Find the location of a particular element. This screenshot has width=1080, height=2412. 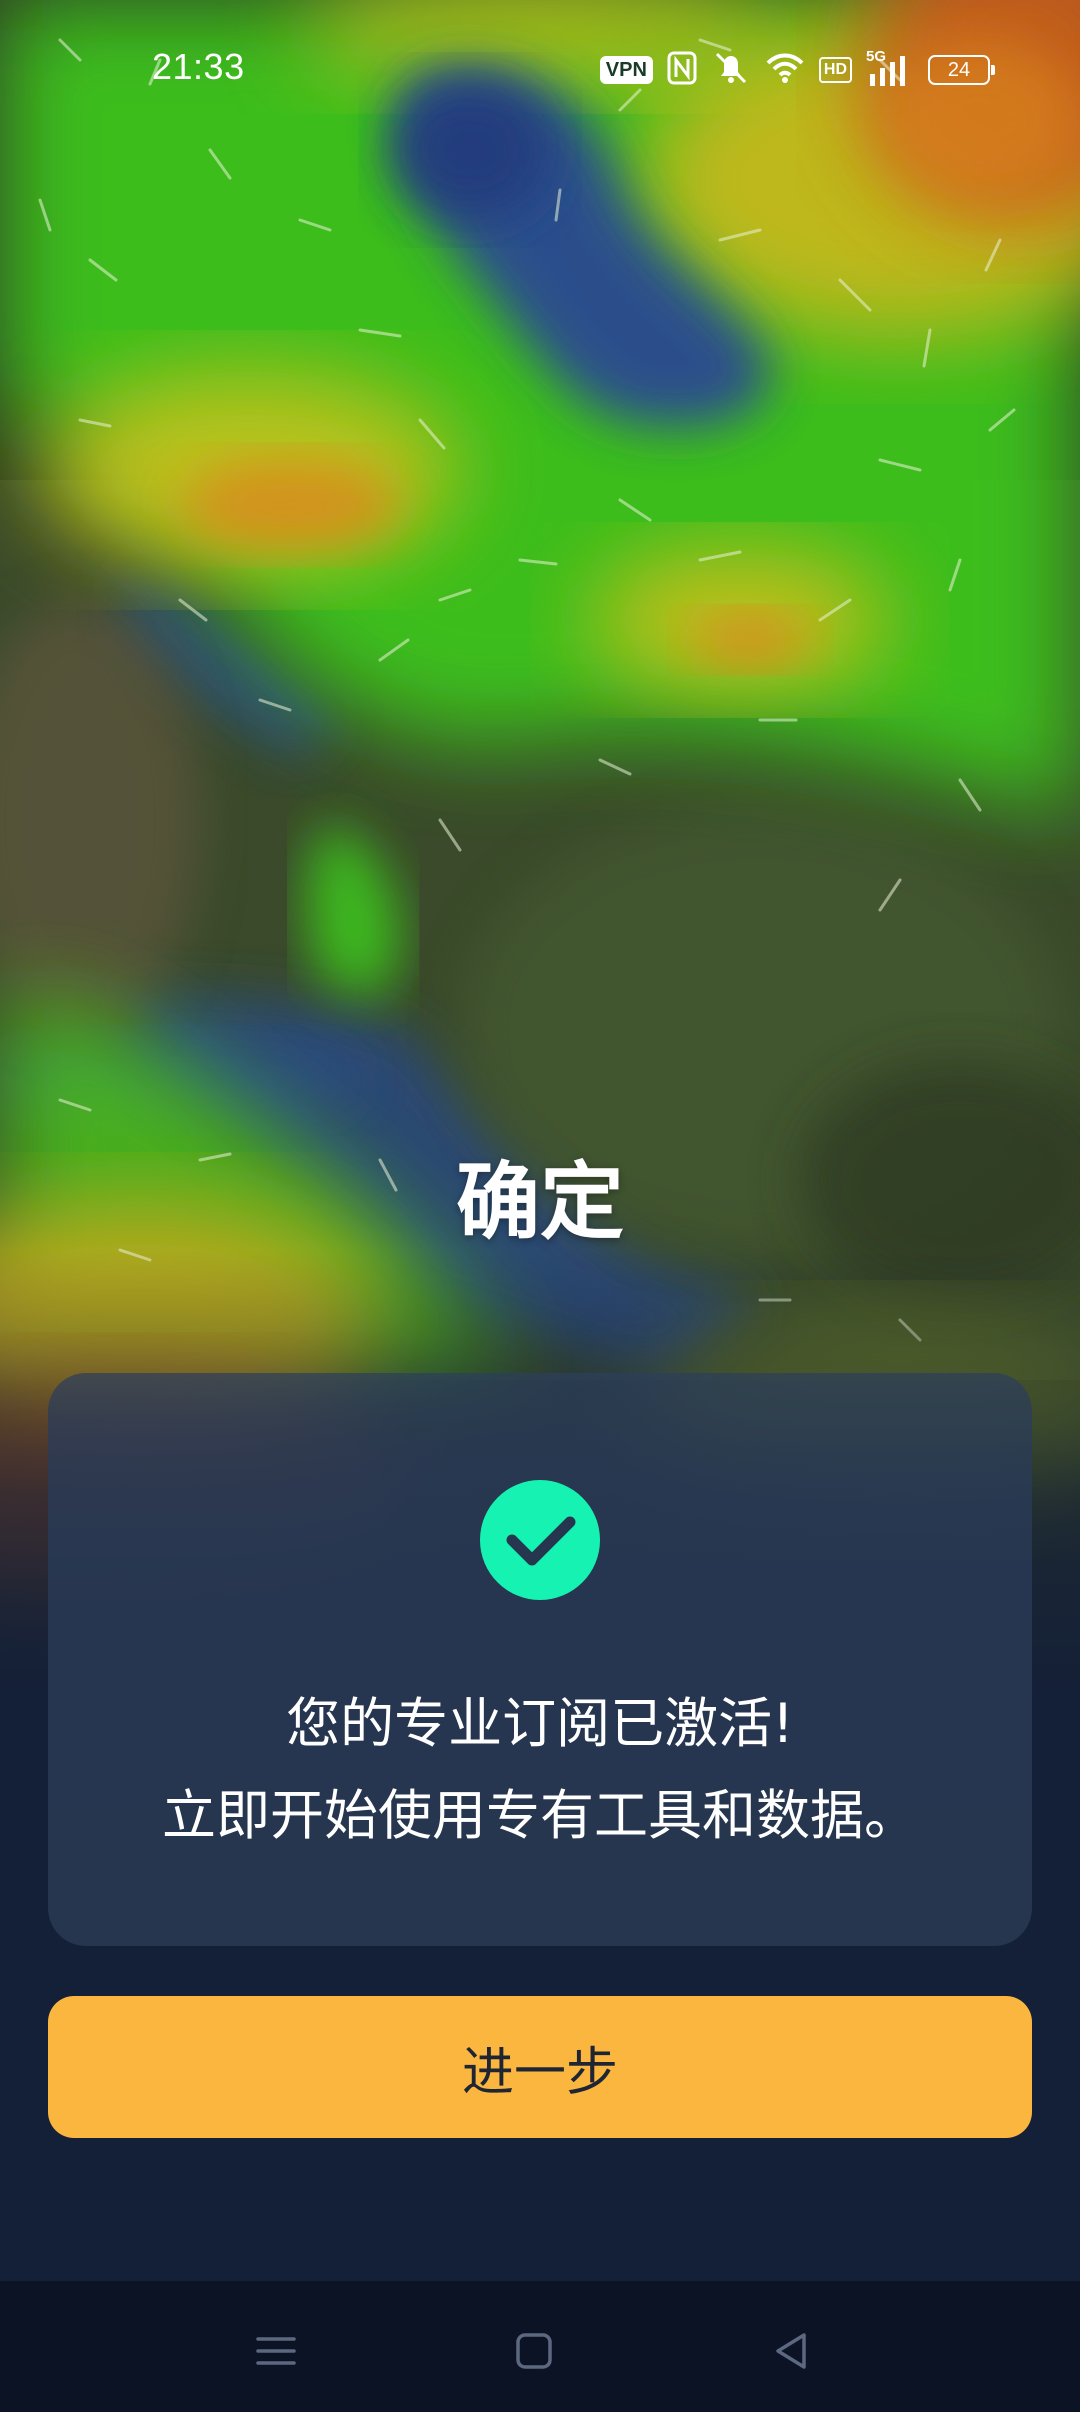

nfc-icon is located at coordinates (682, 70).